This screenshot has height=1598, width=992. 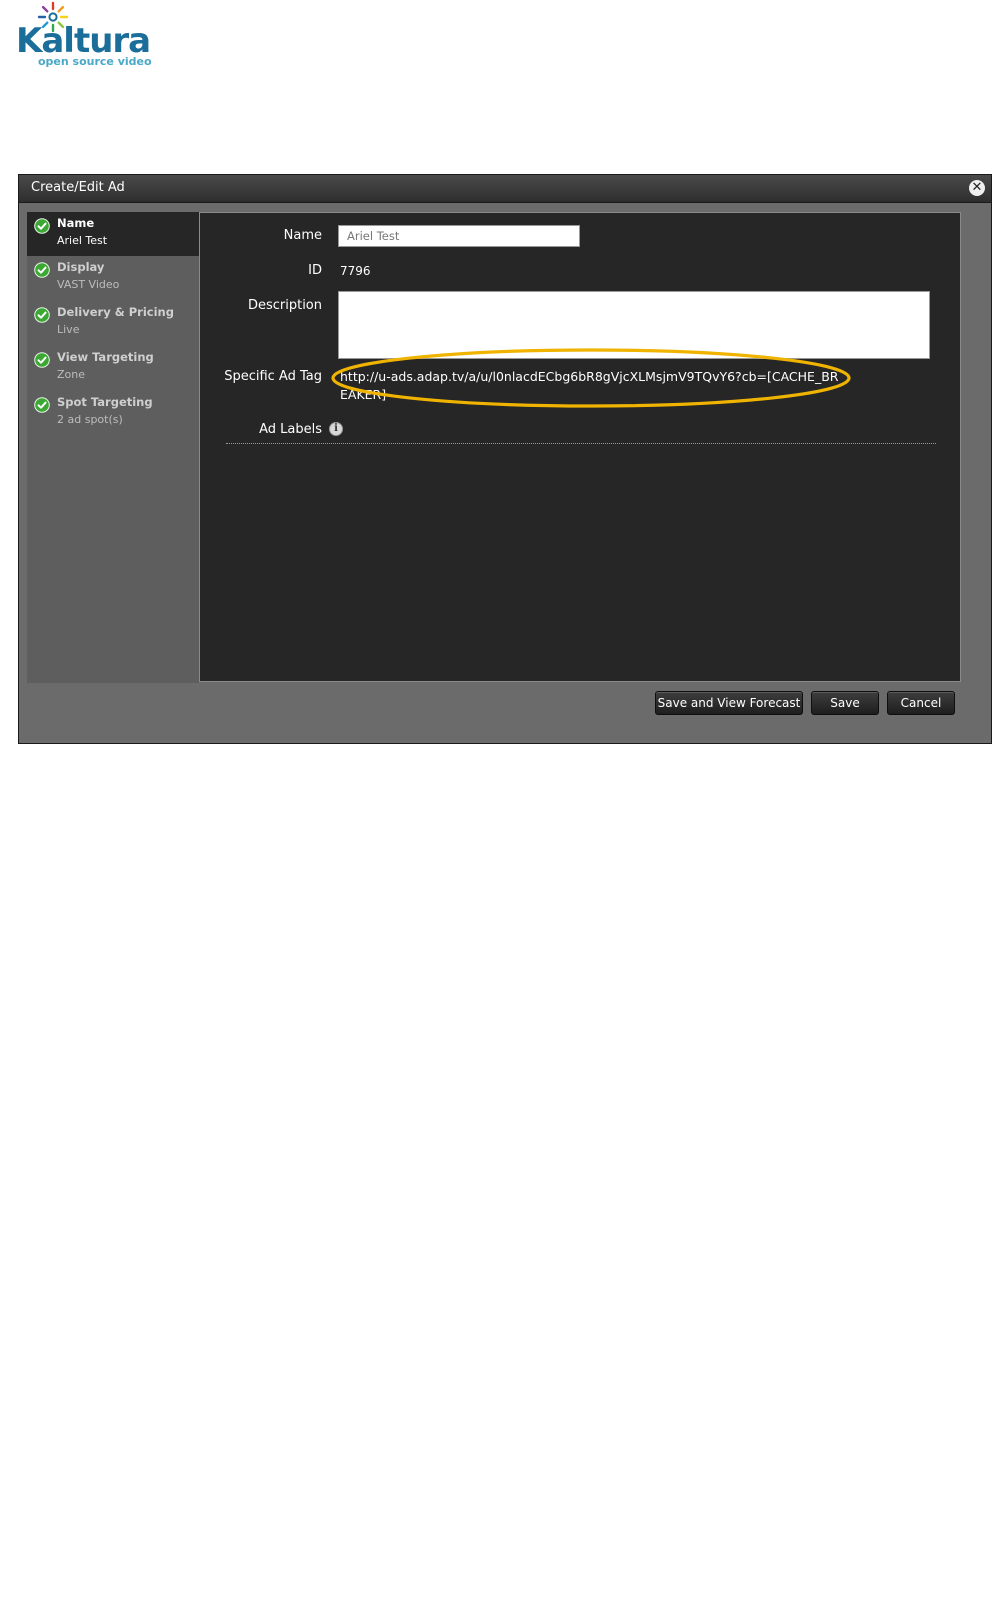 What do you see at coordinates (71, 374) in the screenshot?
I see `step-sublabel: Zone` at bounding box center [71, 374].